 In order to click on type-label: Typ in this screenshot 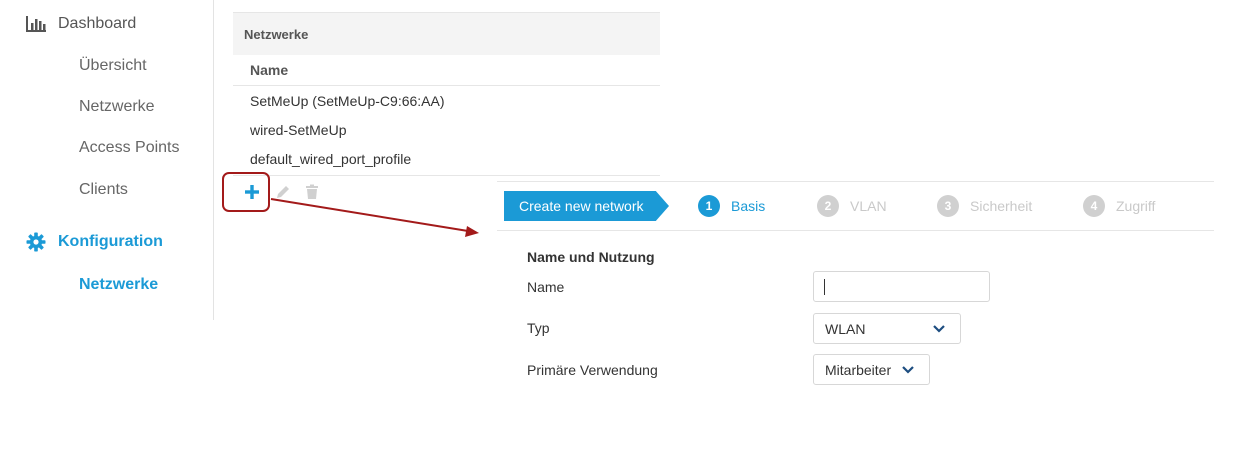, I will do `click(538, 328)`.